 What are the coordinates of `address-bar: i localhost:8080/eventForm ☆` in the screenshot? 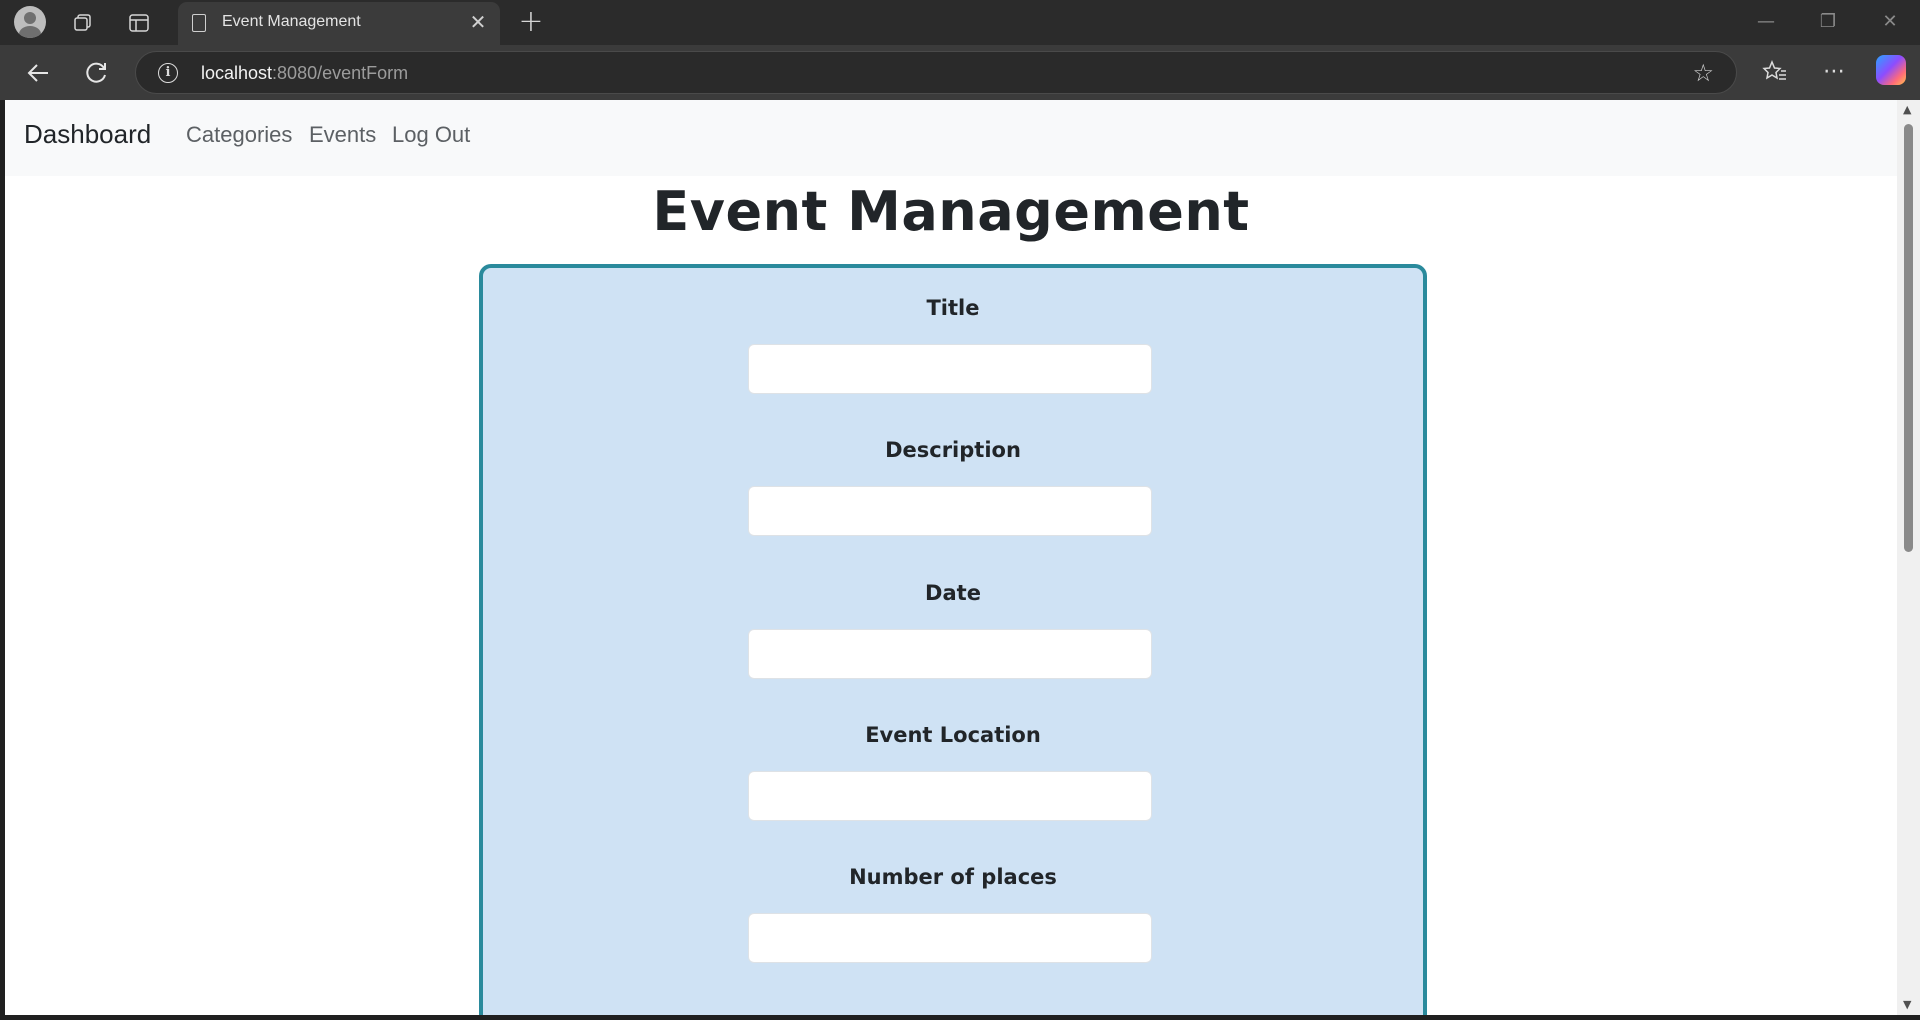 It's located at (936, 72).